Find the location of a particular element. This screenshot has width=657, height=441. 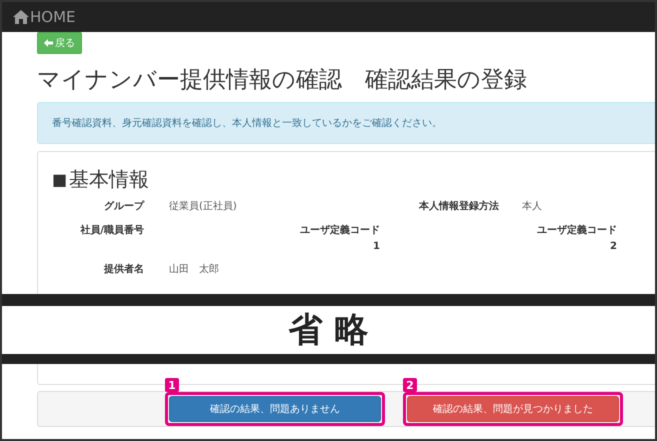

arrow-left-icon is located at coordinates (48, 43).